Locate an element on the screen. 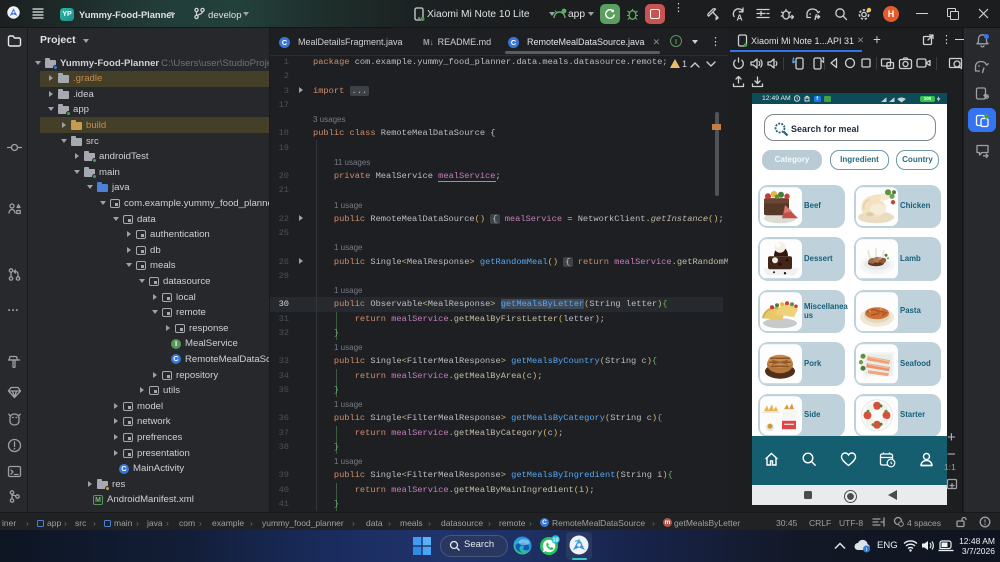  svg-text: i is located at coordinates (866, 550).